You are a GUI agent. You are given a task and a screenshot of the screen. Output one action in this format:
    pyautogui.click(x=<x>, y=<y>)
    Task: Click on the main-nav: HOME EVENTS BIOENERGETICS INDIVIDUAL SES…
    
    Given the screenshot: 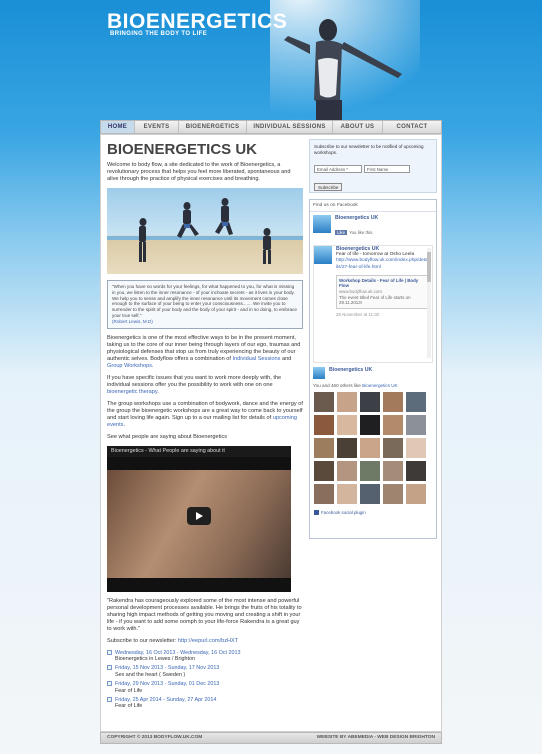 What is the action you would take?
    pyautogui.click(x=271, y=127)
    